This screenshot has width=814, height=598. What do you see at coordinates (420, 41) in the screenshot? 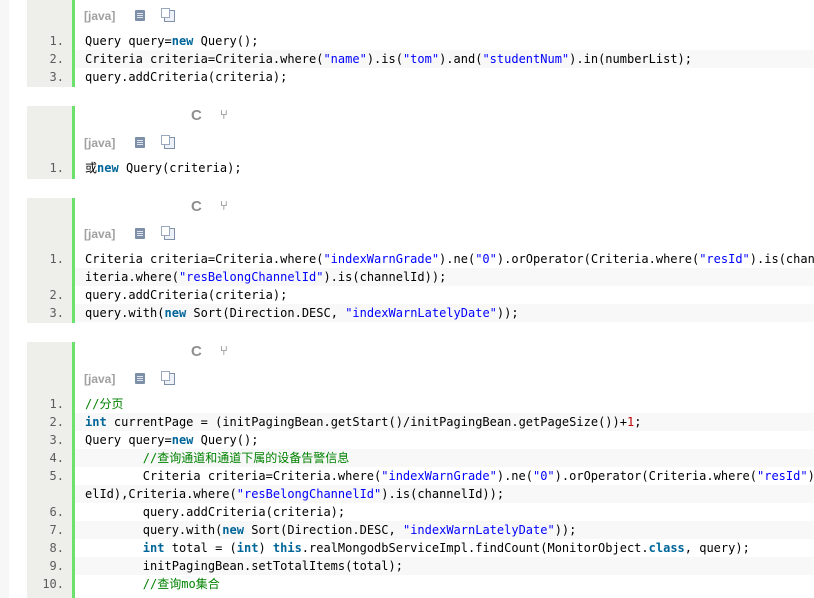
I see `code-line: 1. Query query=new Query();` at bounding box center [420, 41].